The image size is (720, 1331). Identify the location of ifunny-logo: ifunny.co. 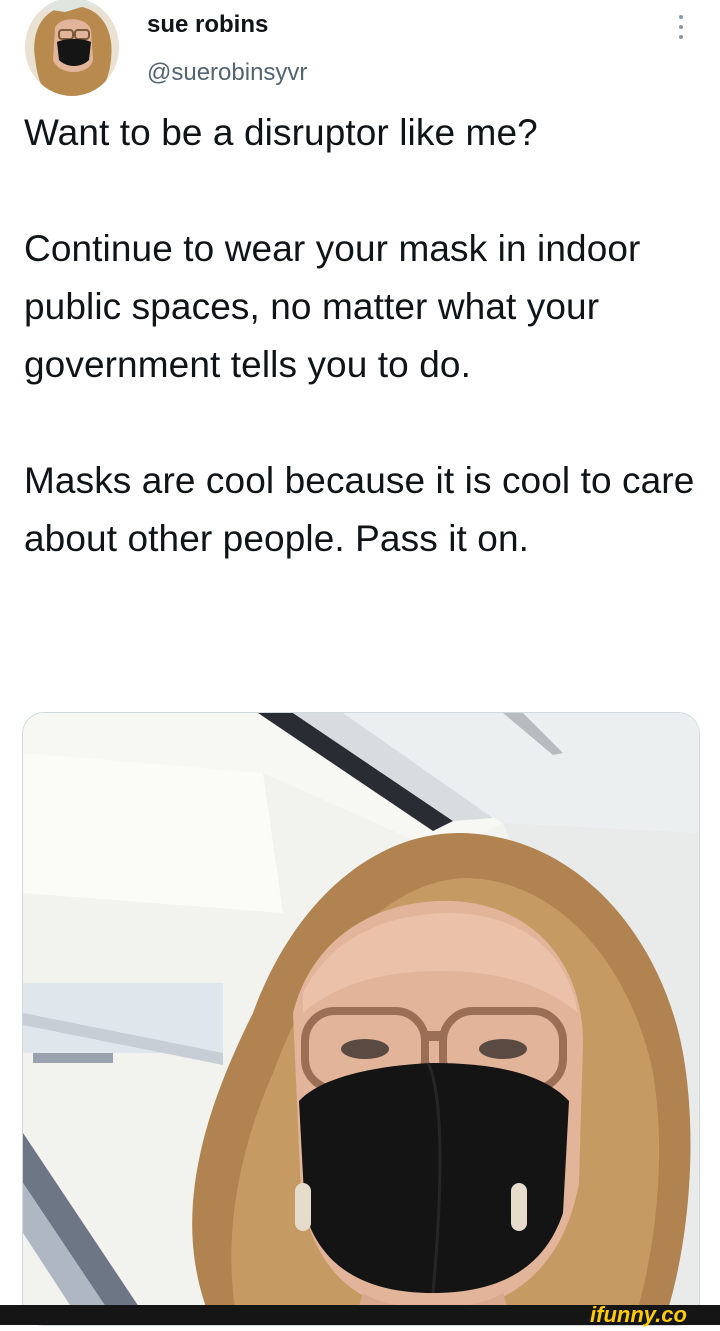
(638, 1314).